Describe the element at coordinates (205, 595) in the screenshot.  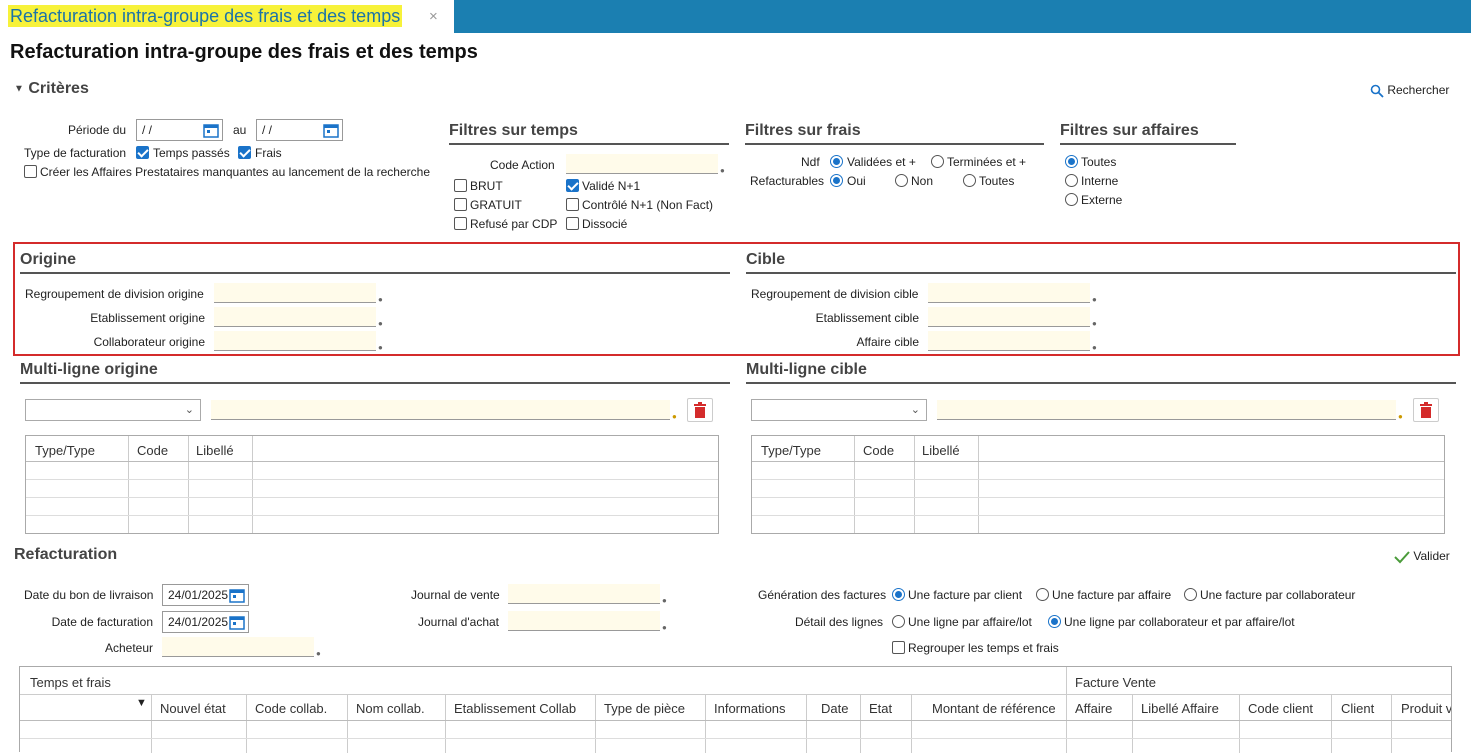
I see `date-bon-input: 24/01/2025` at that location.